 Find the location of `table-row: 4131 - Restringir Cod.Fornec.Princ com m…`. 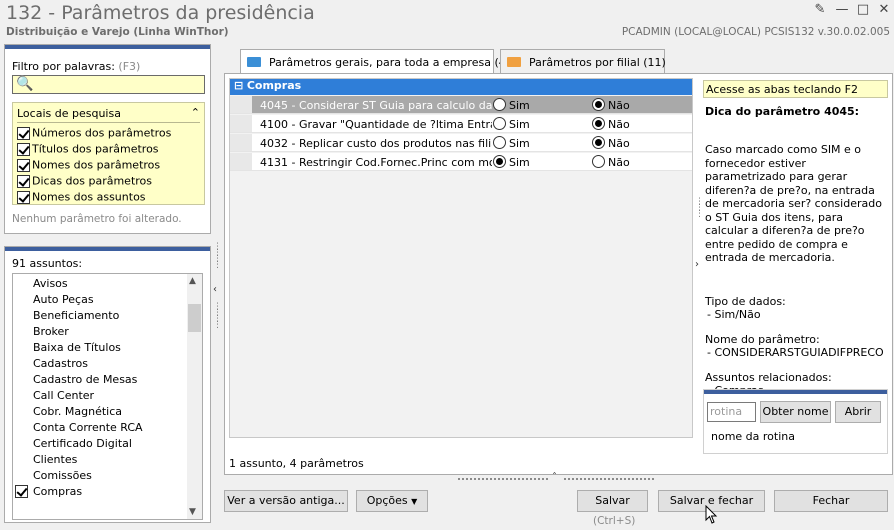

table-row: 4131 - Restringir Cod.Fornec.Princ com m… is located at coordinates (461, 162).